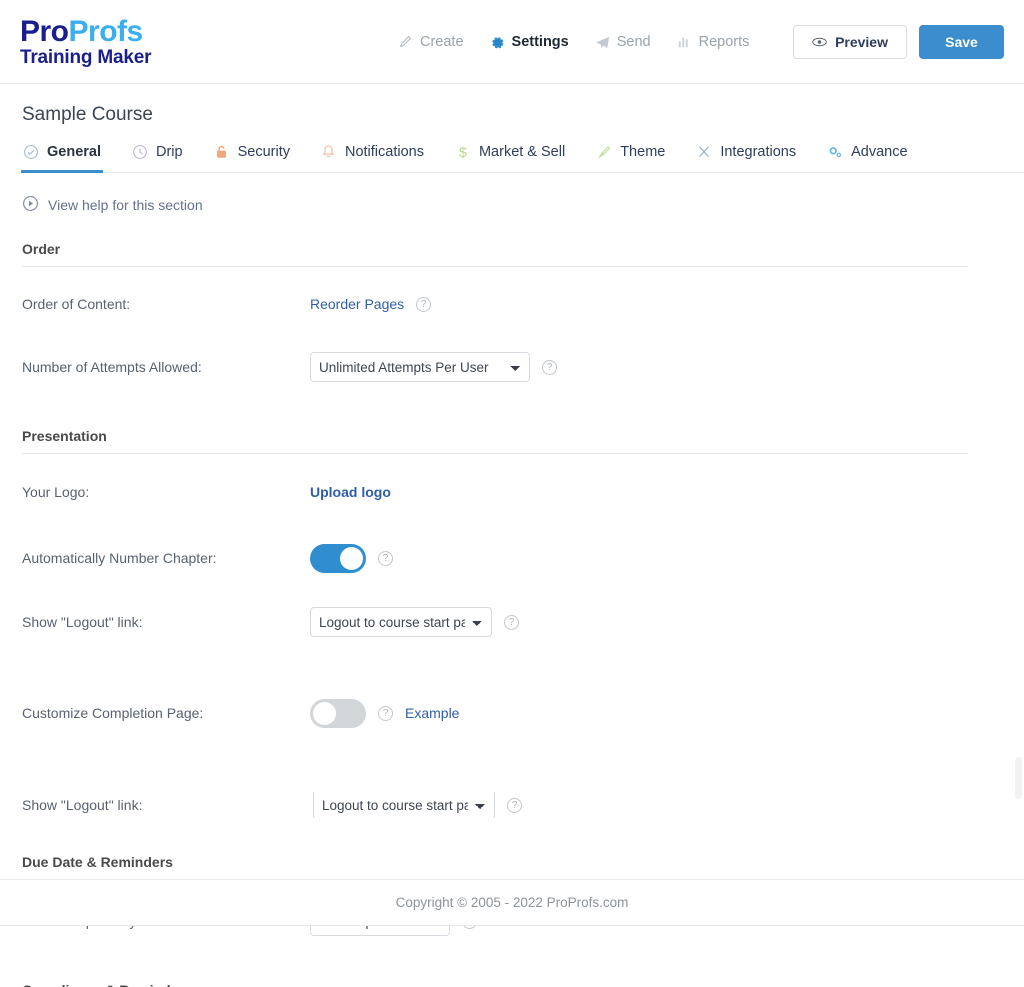 Image resolution: width=1024 pixels, height=987 pixels. What do you see at coordinates (540, 42) in the screenshot?
I see `topnav-label-settings: Settings` at bounding box center [540, 42].